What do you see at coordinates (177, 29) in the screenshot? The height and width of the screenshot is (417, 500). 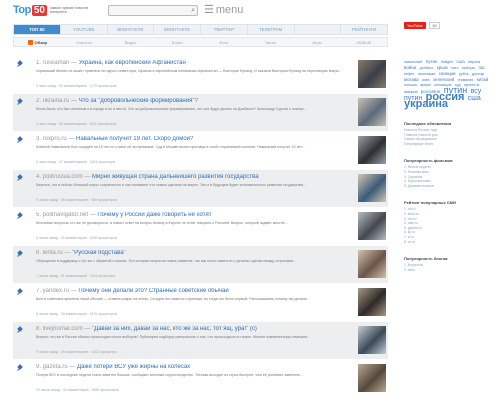 I see `tab-vkontakte-2: ВКОНТАКТЕ` at bounding box center [177, 29].